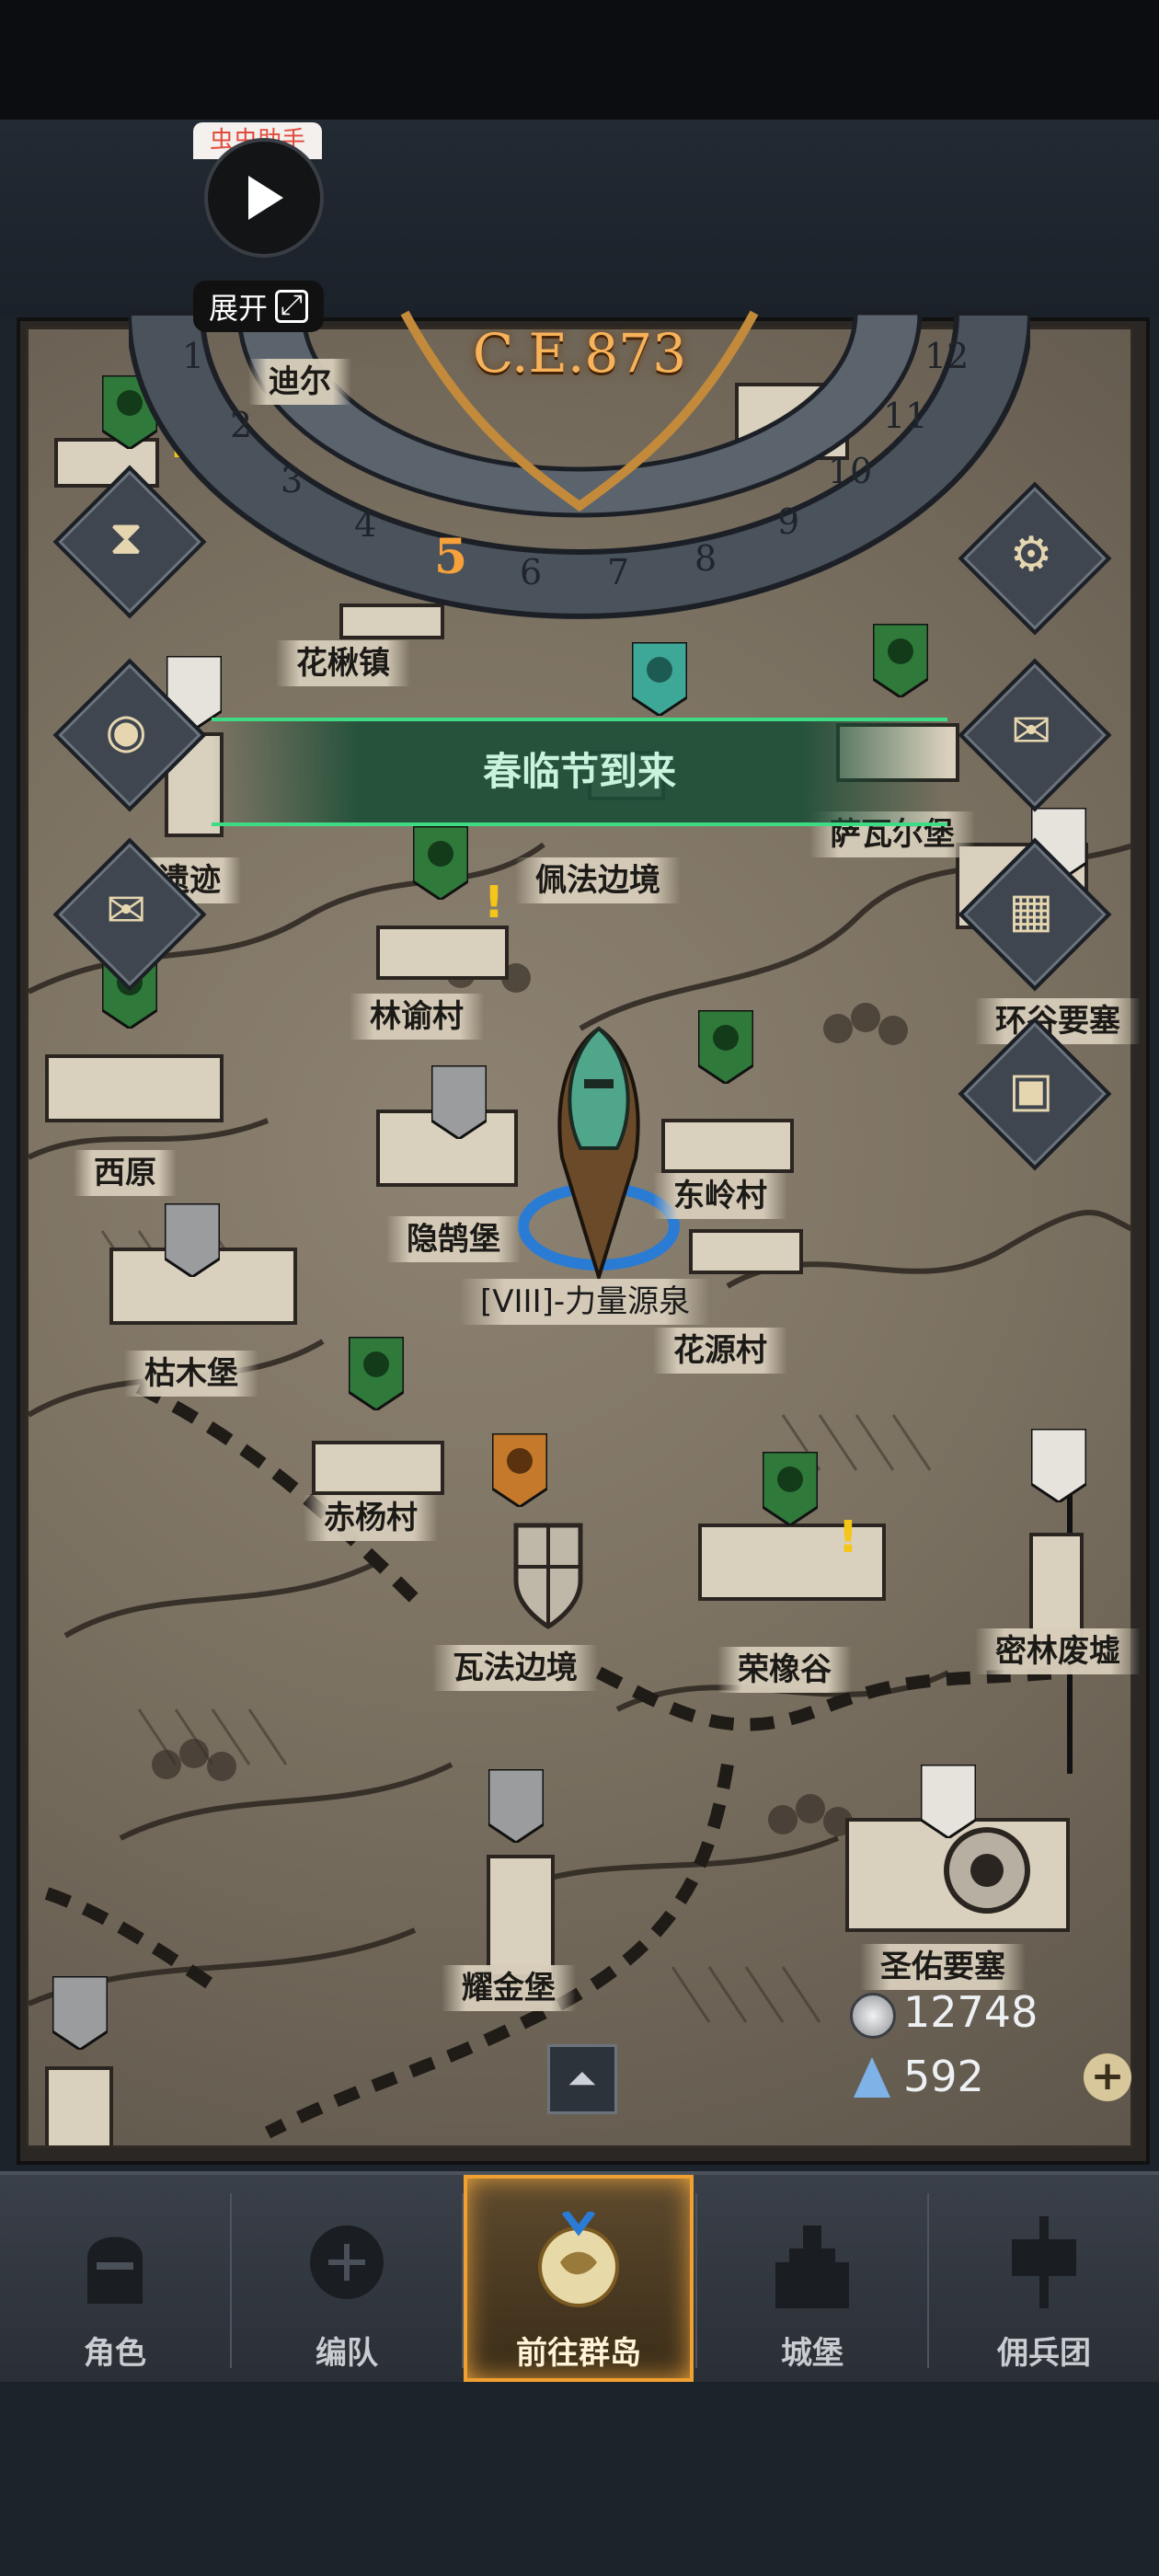 Image resolution: width=1159 pixels, height=2576 pixels. What do you see at coordinates (241, 425) in the screenshot?
I see `month-2: 2` at bounding box center [241, 425].